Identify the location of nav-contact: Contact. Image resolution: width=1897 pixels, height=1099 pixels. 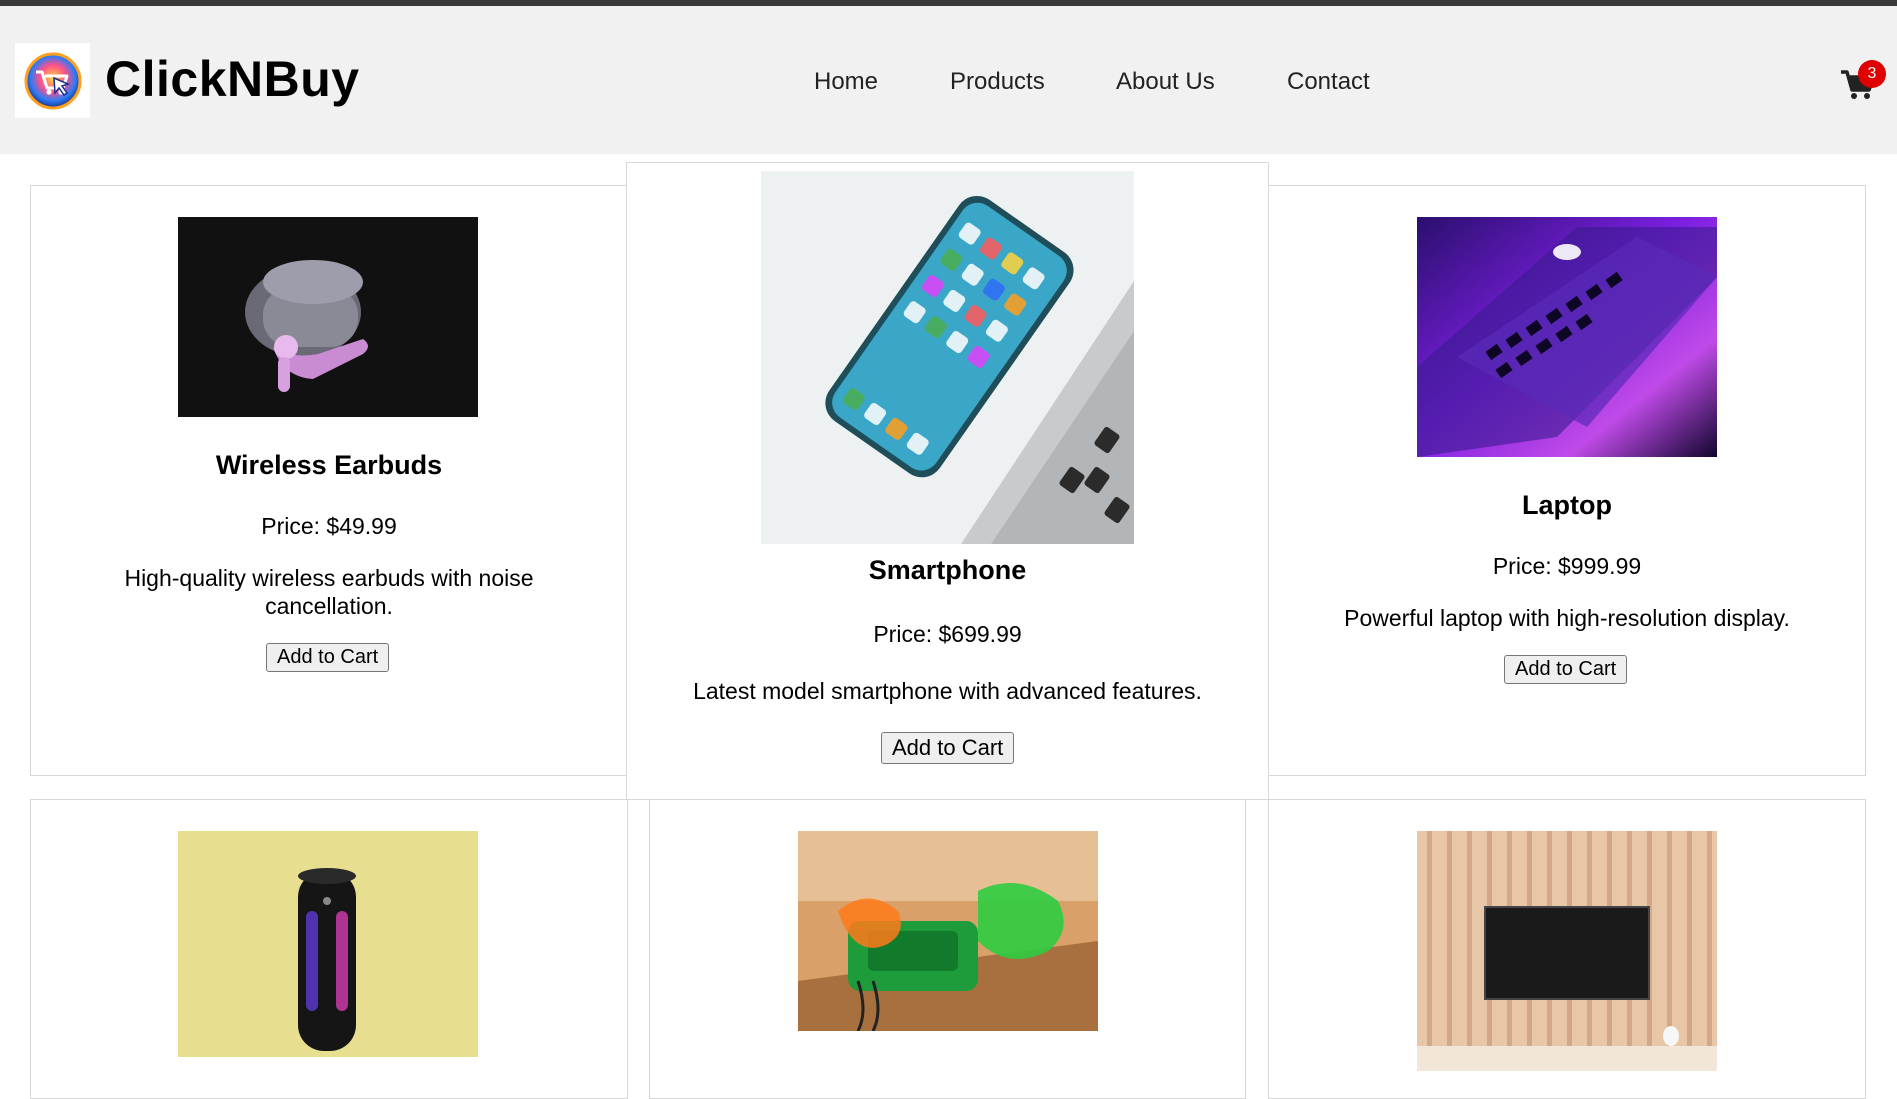
(1328, 82).